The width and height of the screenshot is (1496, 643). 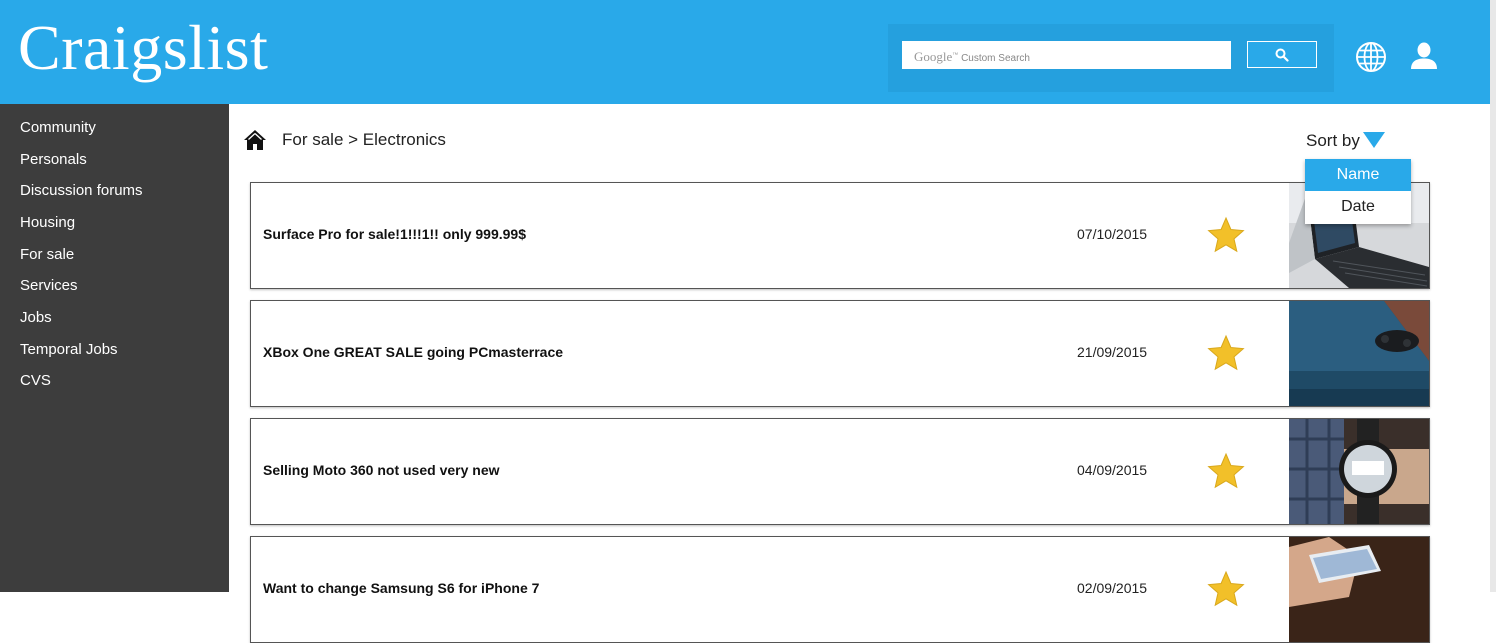 I want to click on sort-dropdown-icon, so click(x=1374, y=140).